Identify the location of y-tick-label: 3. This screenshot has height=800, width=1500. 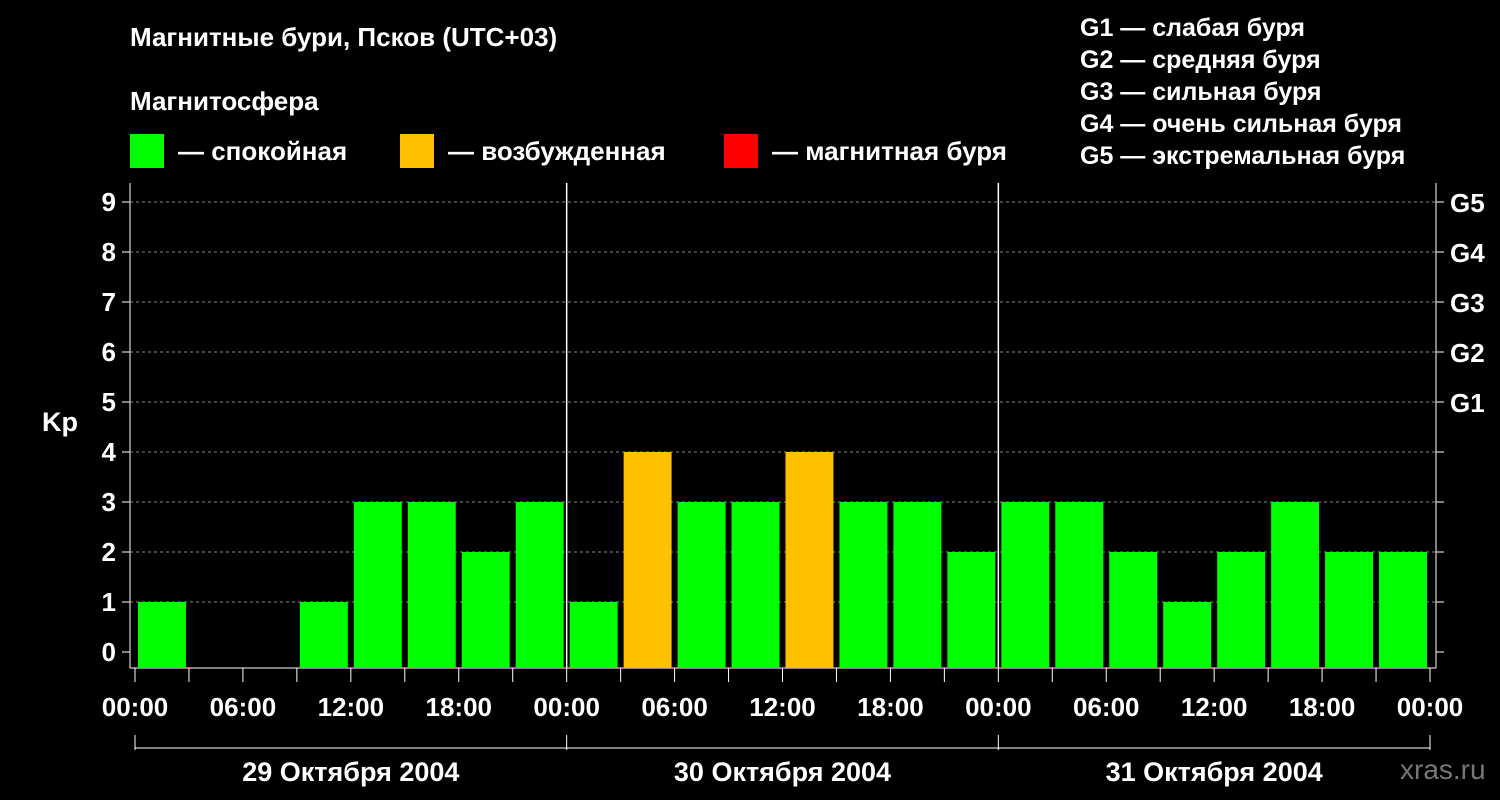
(109, 502).